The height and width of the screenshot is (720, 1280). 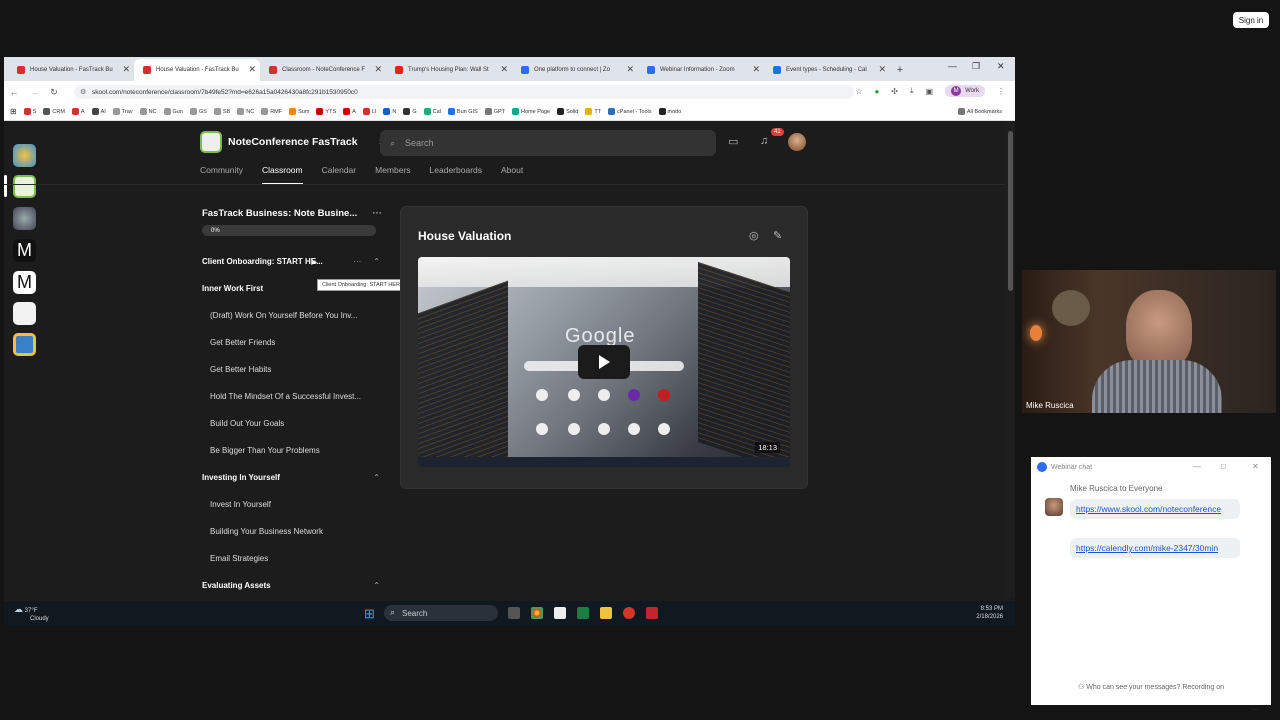 I want to click on minimize-icon: —, so click(x=952, y=66).